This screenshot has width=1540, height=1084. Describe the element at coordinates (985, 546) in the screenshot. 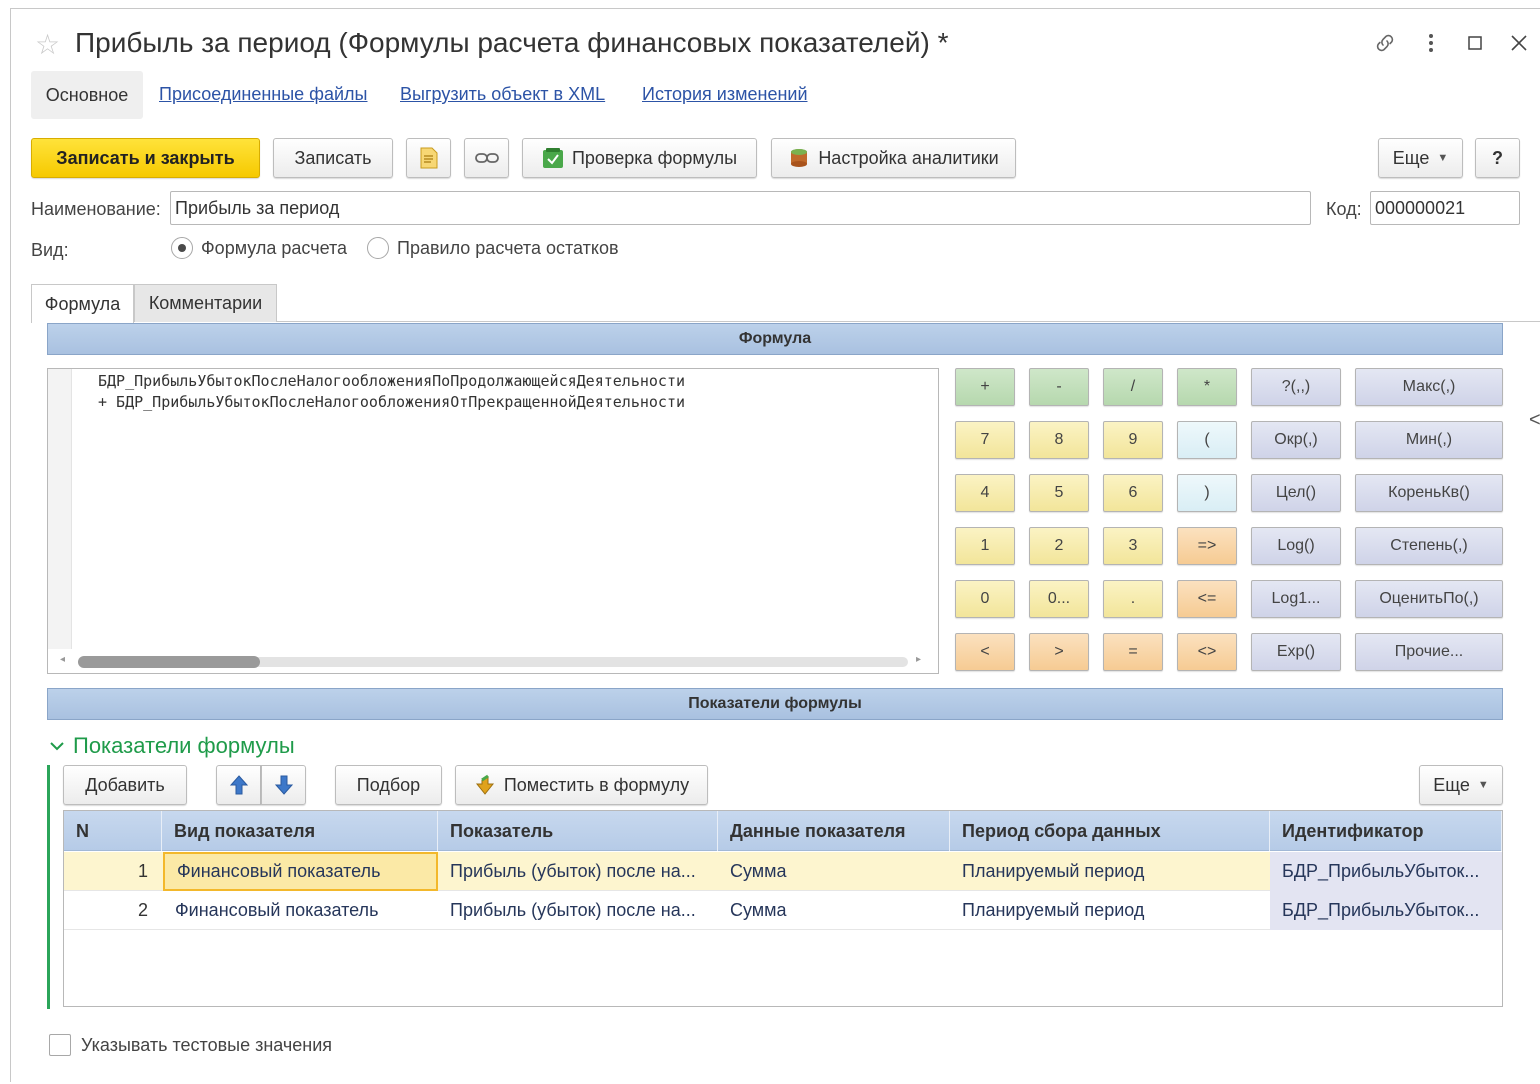

I see `keypad-key: 1` at that location.